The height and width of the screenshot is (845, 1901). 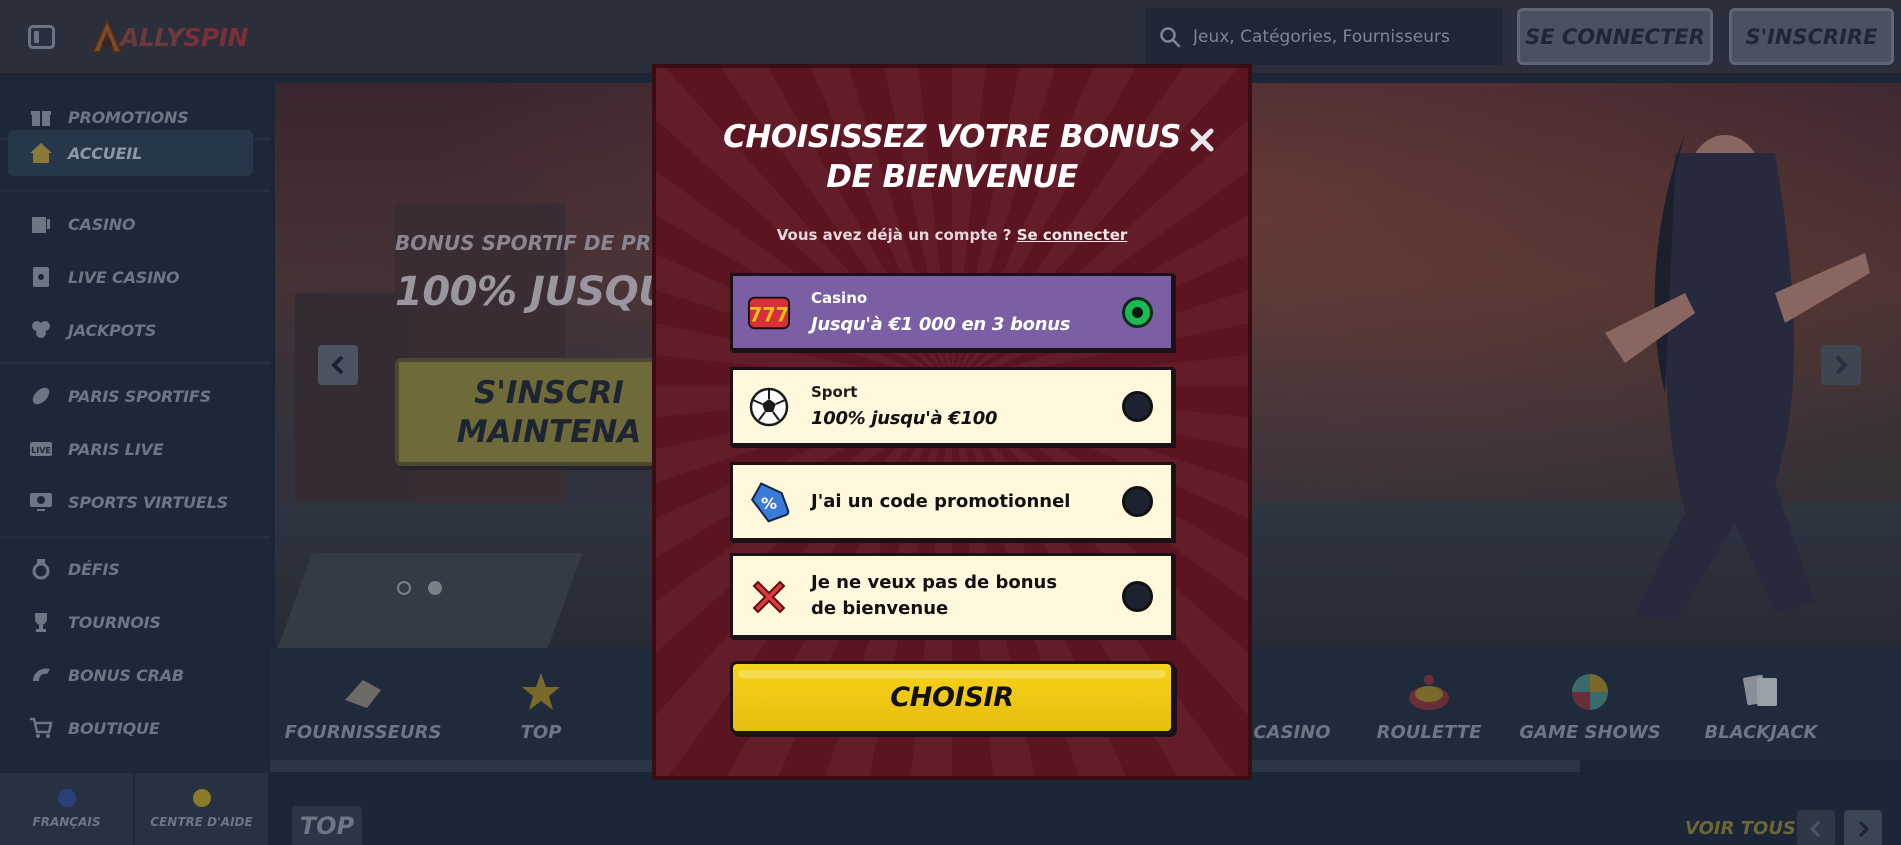 What do you see at coordinates (1170, 36) in the screenshot?
I see `search-icon` at bounding box center [1170, 36].